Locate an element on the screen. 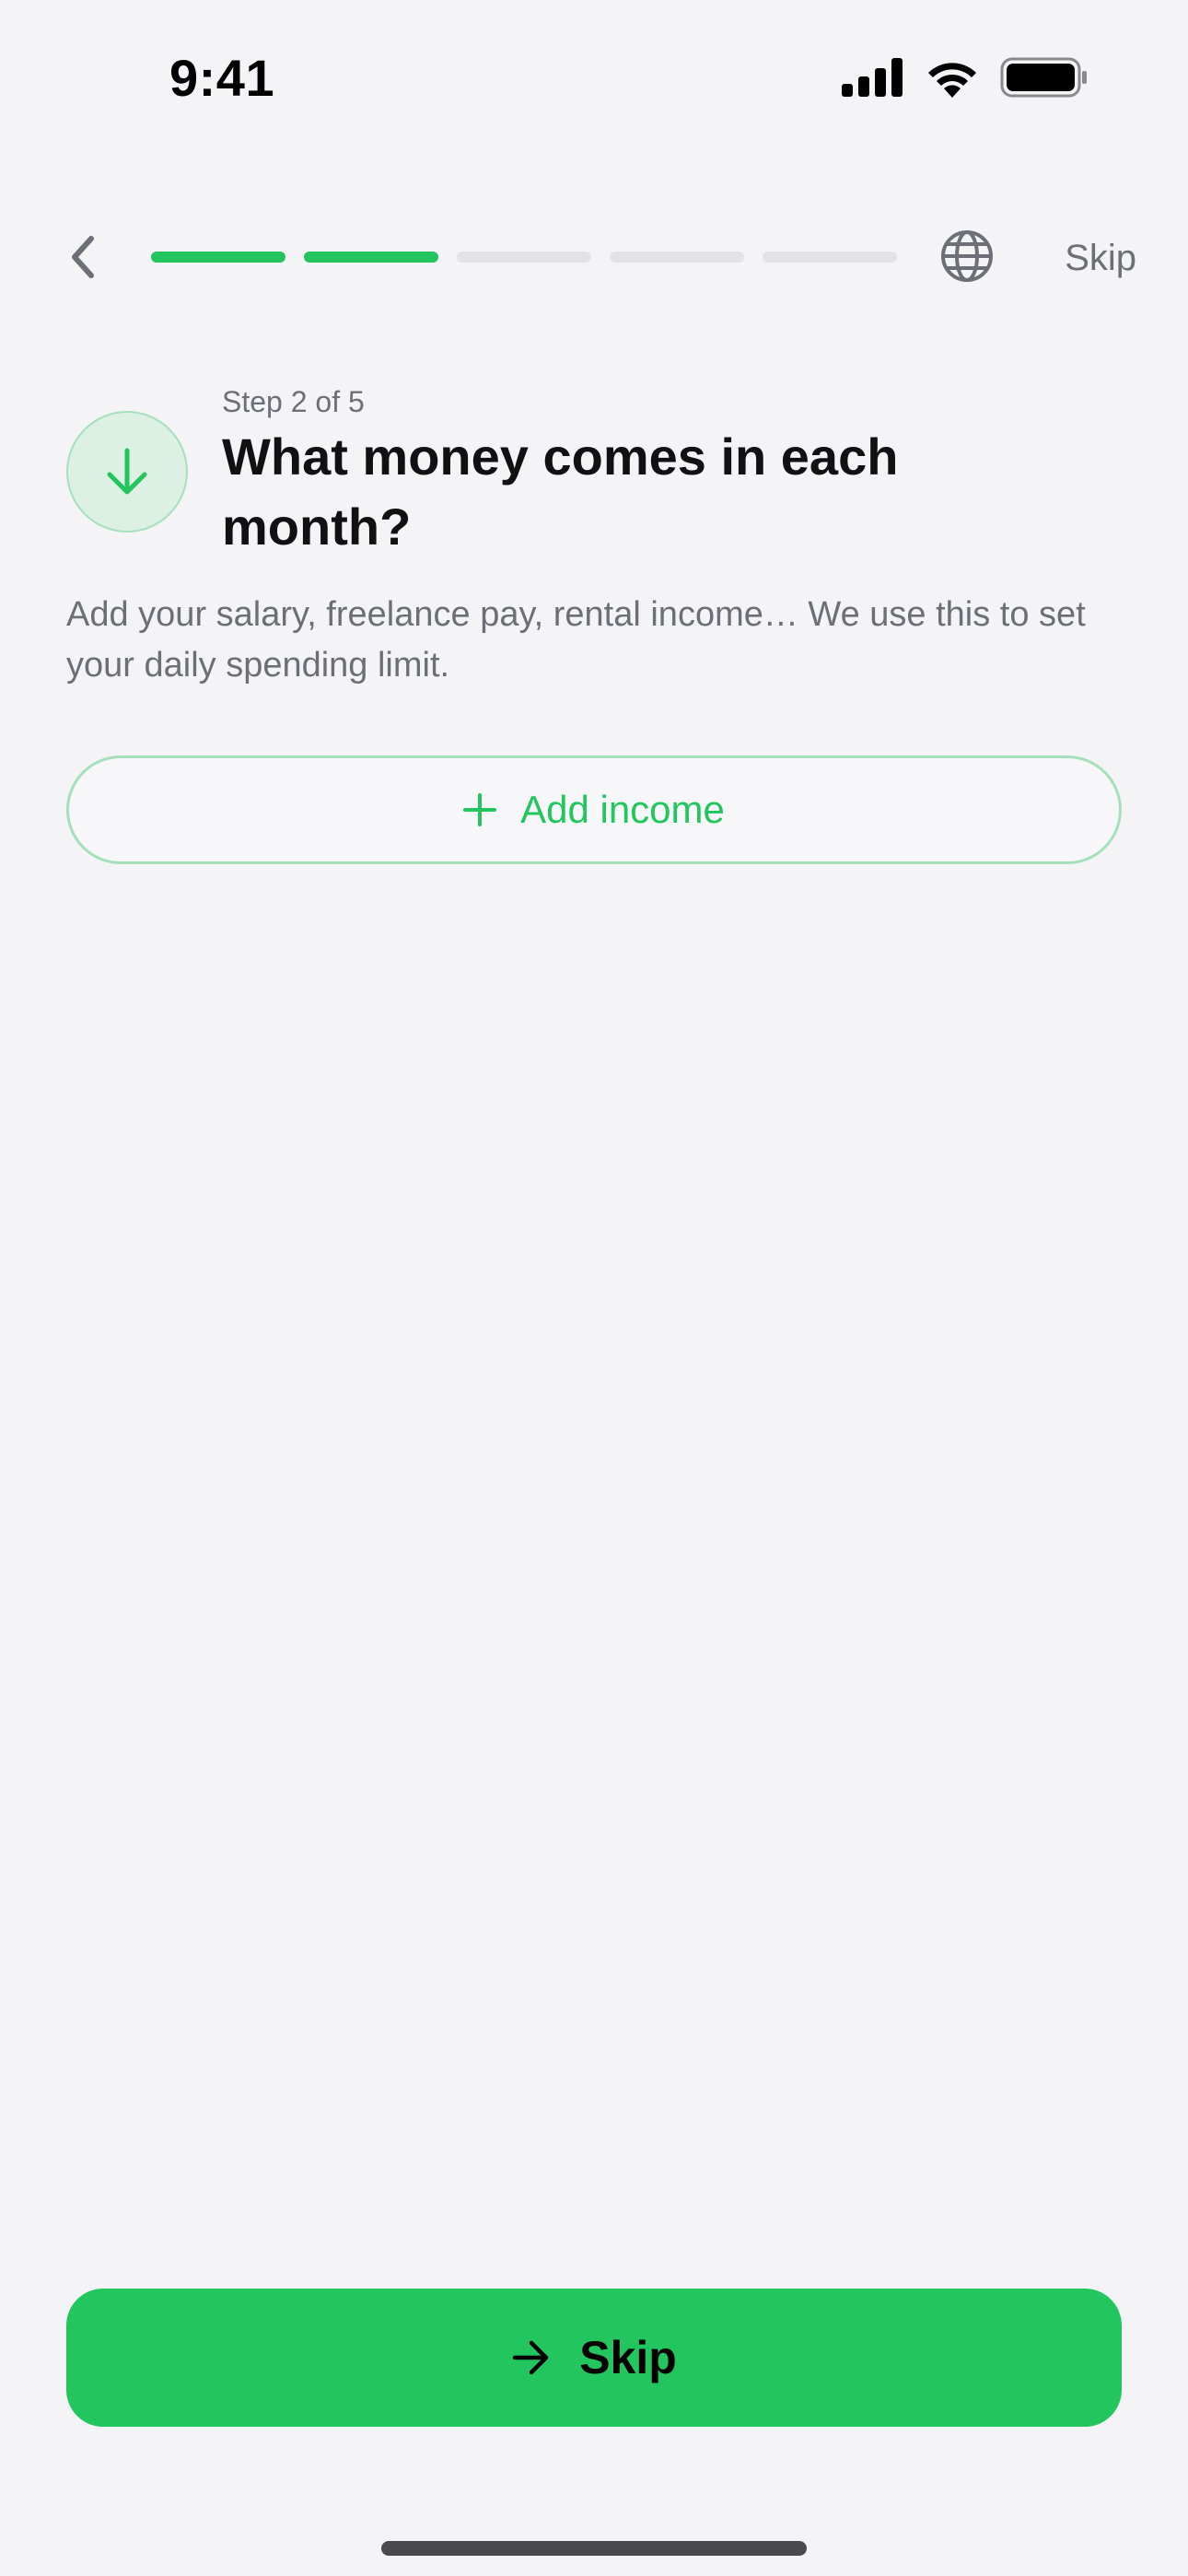 This screenshot has height=2576, width=1188. globe-icon is located at coordinates (967, 256).